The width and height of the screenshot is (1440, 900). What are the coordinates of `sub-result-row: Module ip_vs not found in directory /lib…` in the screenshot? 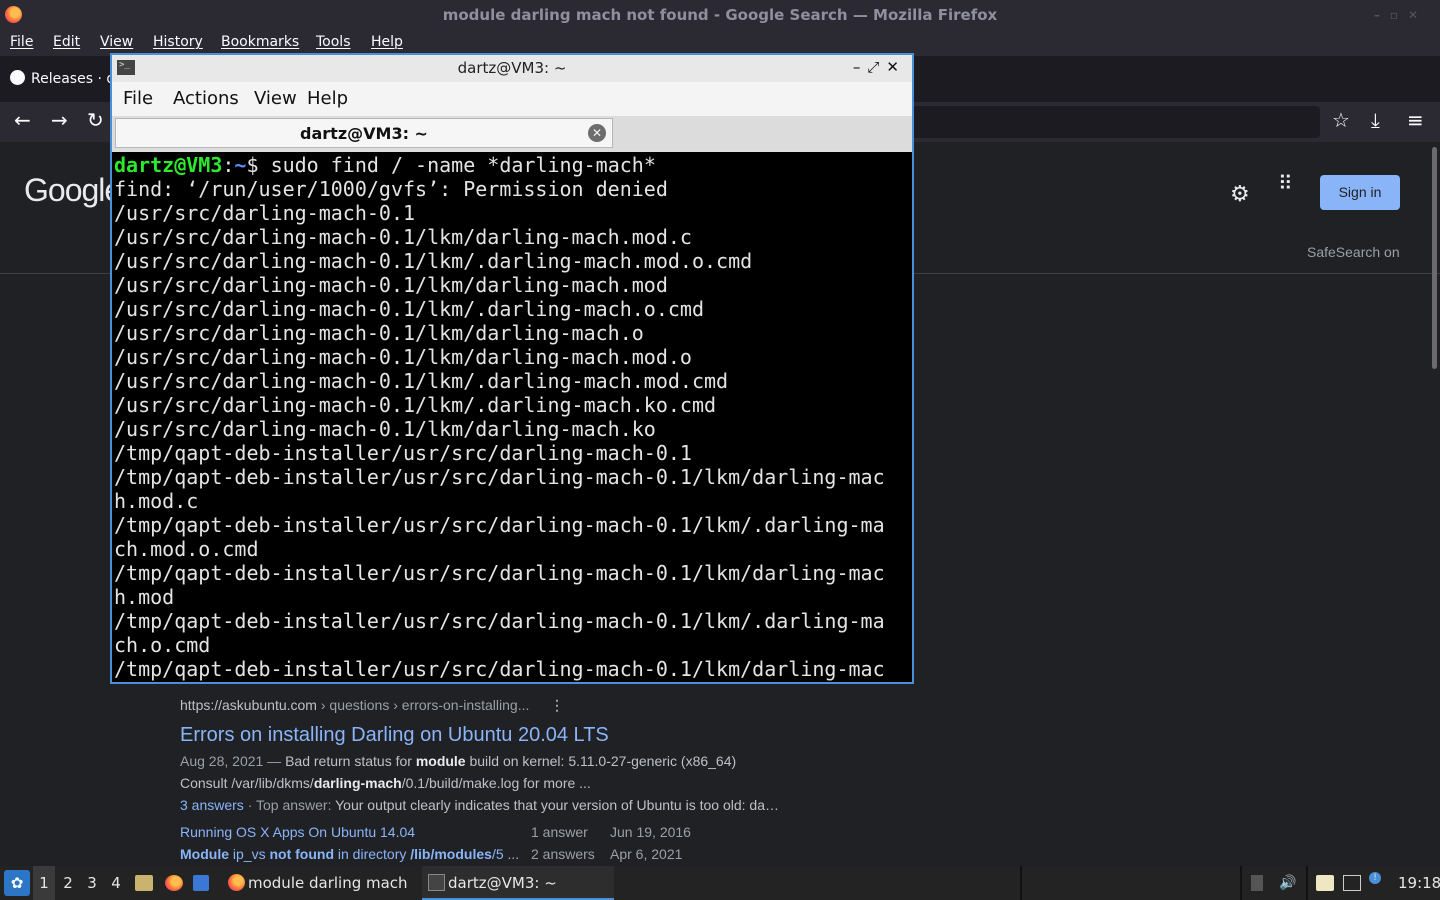 It's located at (431, 854).